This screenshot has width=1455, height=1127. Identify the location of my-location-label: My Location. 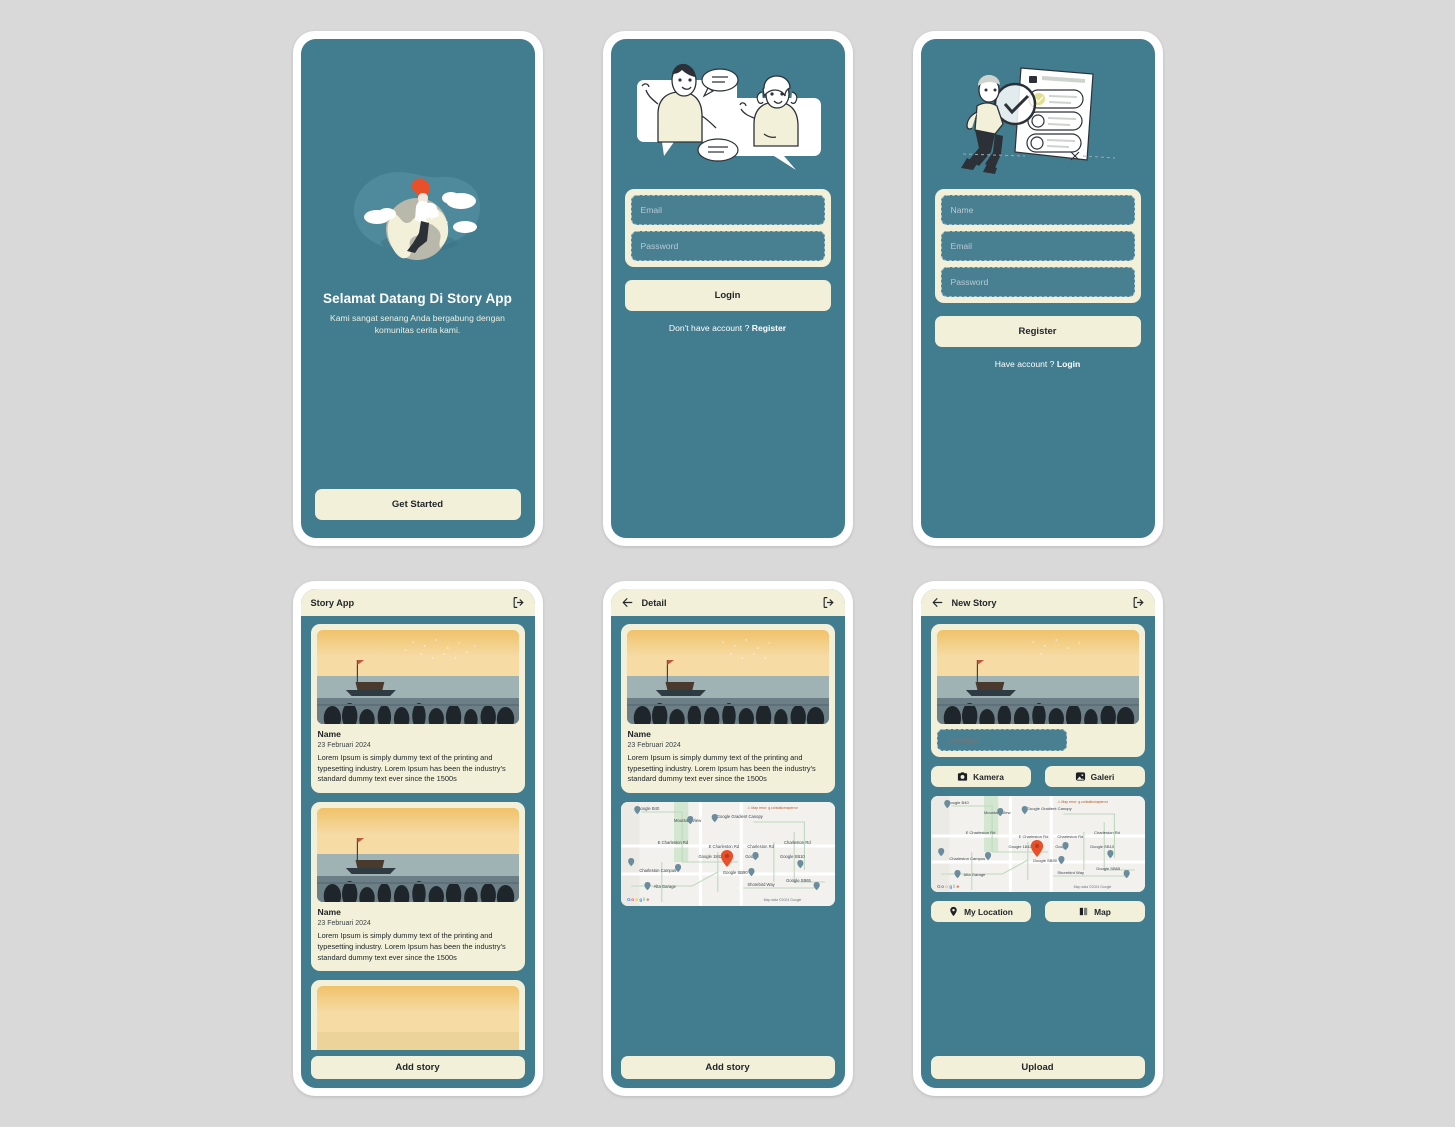
(988, 911).